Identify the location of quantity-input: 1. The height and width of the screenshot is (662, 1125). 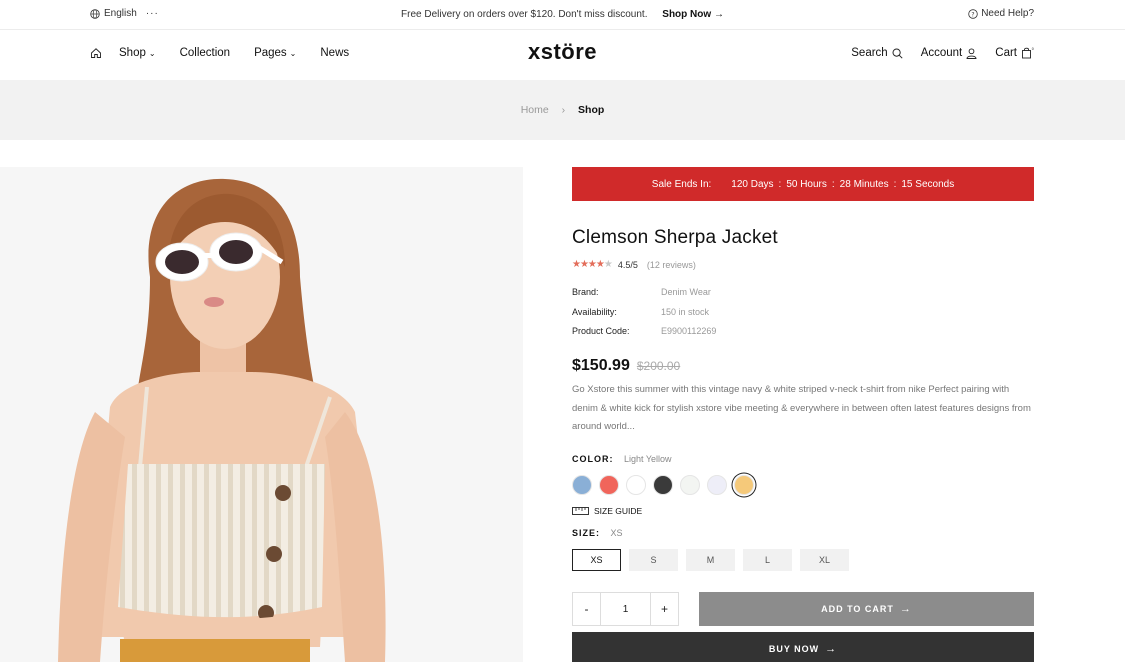
(625, 609).